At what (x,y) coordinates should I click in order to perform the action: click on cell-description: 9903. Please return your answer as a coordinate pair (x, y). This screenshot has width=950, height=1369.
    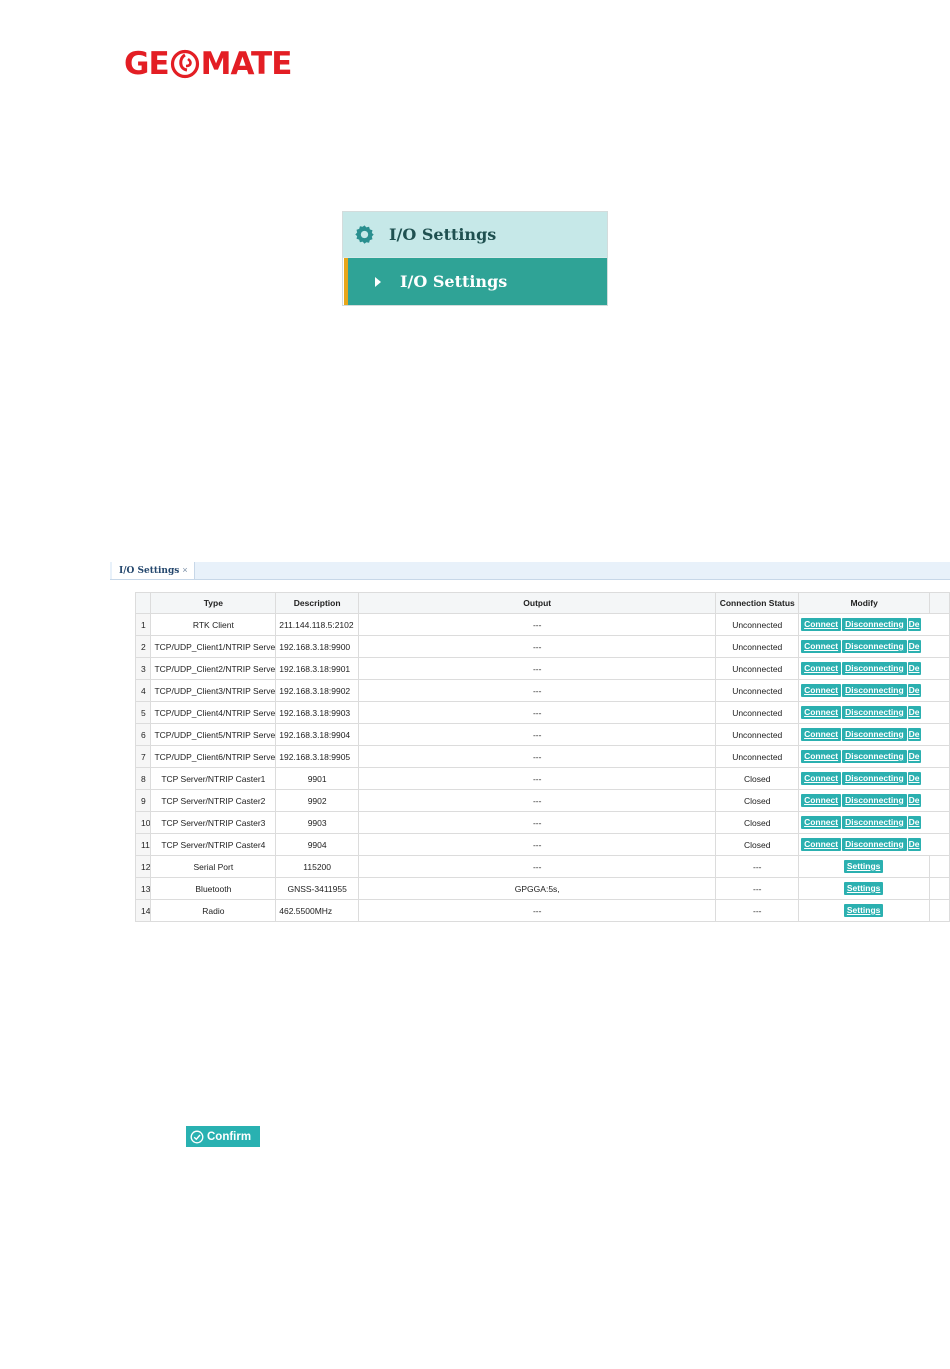
    Looking at the image, I should click on (317, 822).